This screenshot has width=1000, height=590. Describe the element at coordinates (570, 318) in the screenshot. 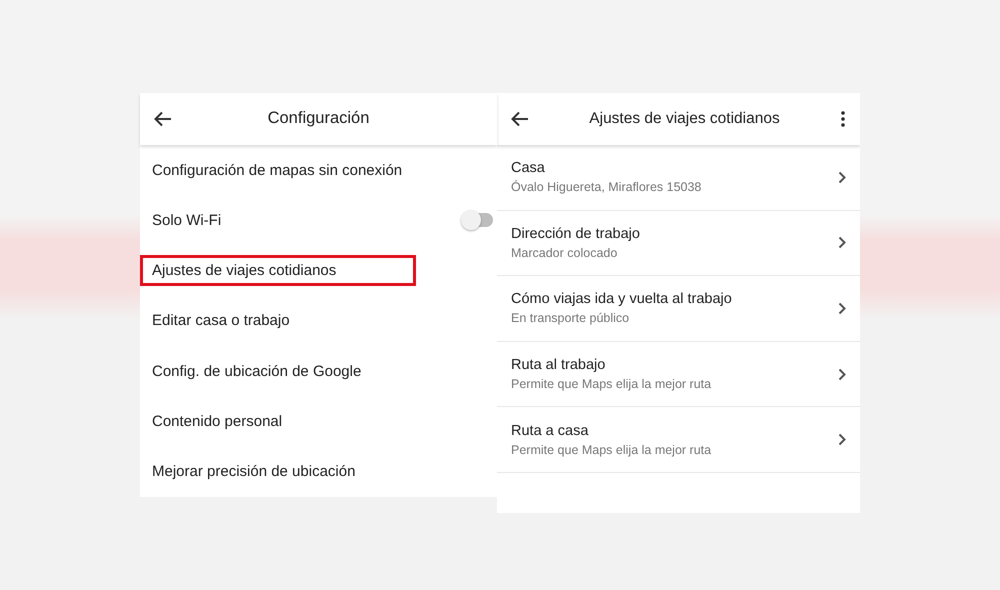

I see `setting-value: En transporte público` at that location.